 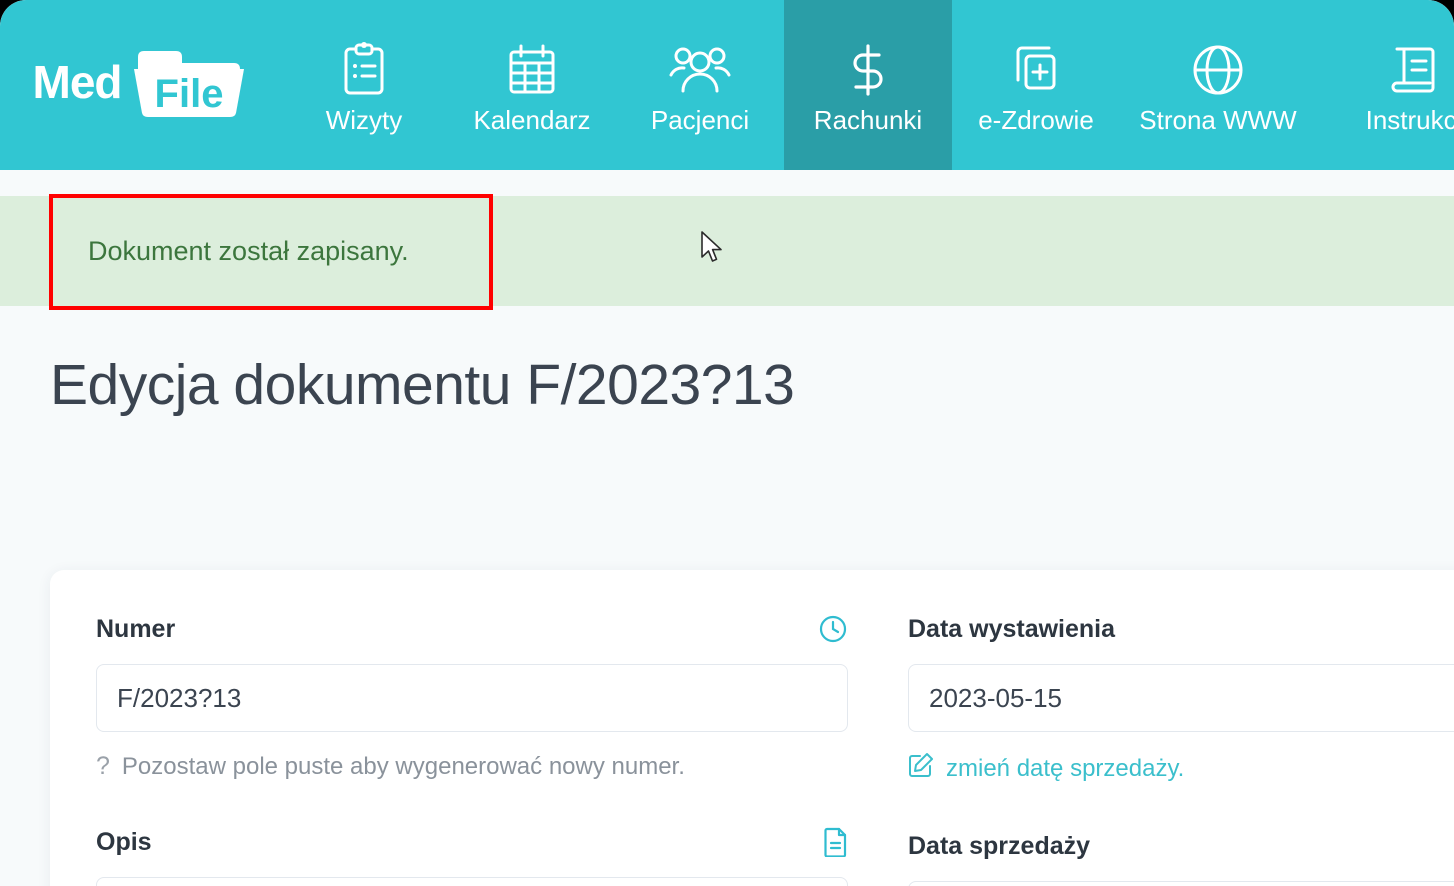 I want to click on opis-input, so click(x=472, y=881).